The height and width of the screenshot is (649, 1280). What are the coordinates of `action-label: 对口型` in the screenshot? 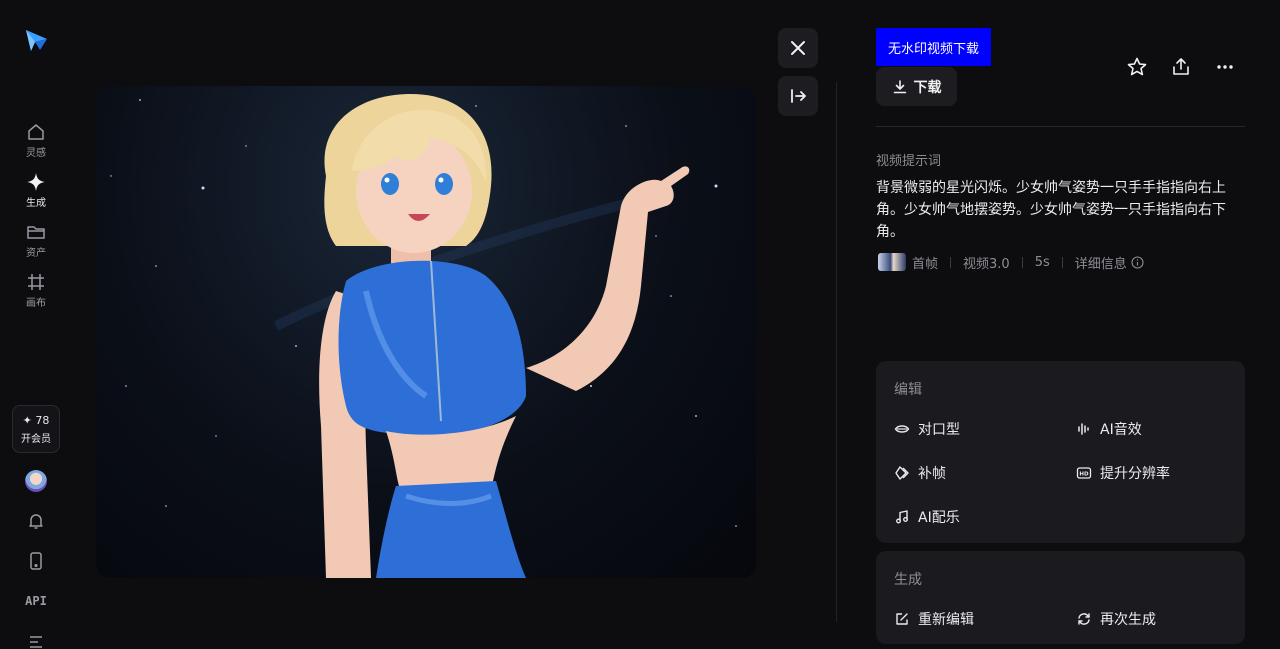 It's located at (939, 430).